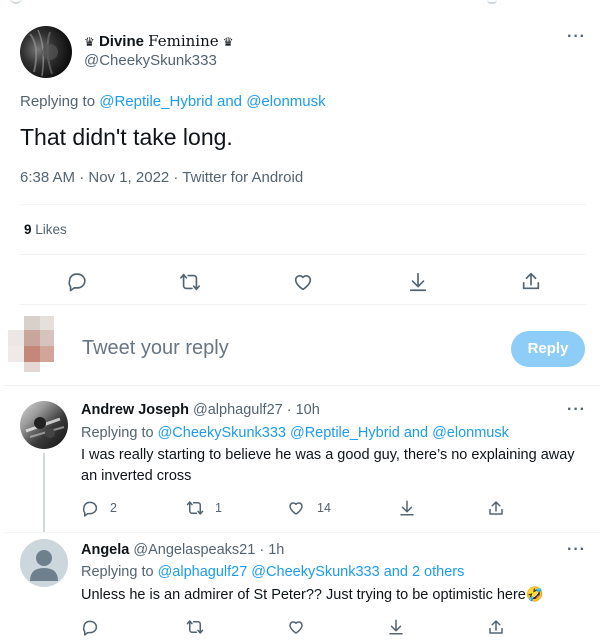 This screenshot has width=605, height=643. What do you see at coordinates (548, 349) in the screenshot?
I see `reply-button: Reply` at bounding box center [548, 349].